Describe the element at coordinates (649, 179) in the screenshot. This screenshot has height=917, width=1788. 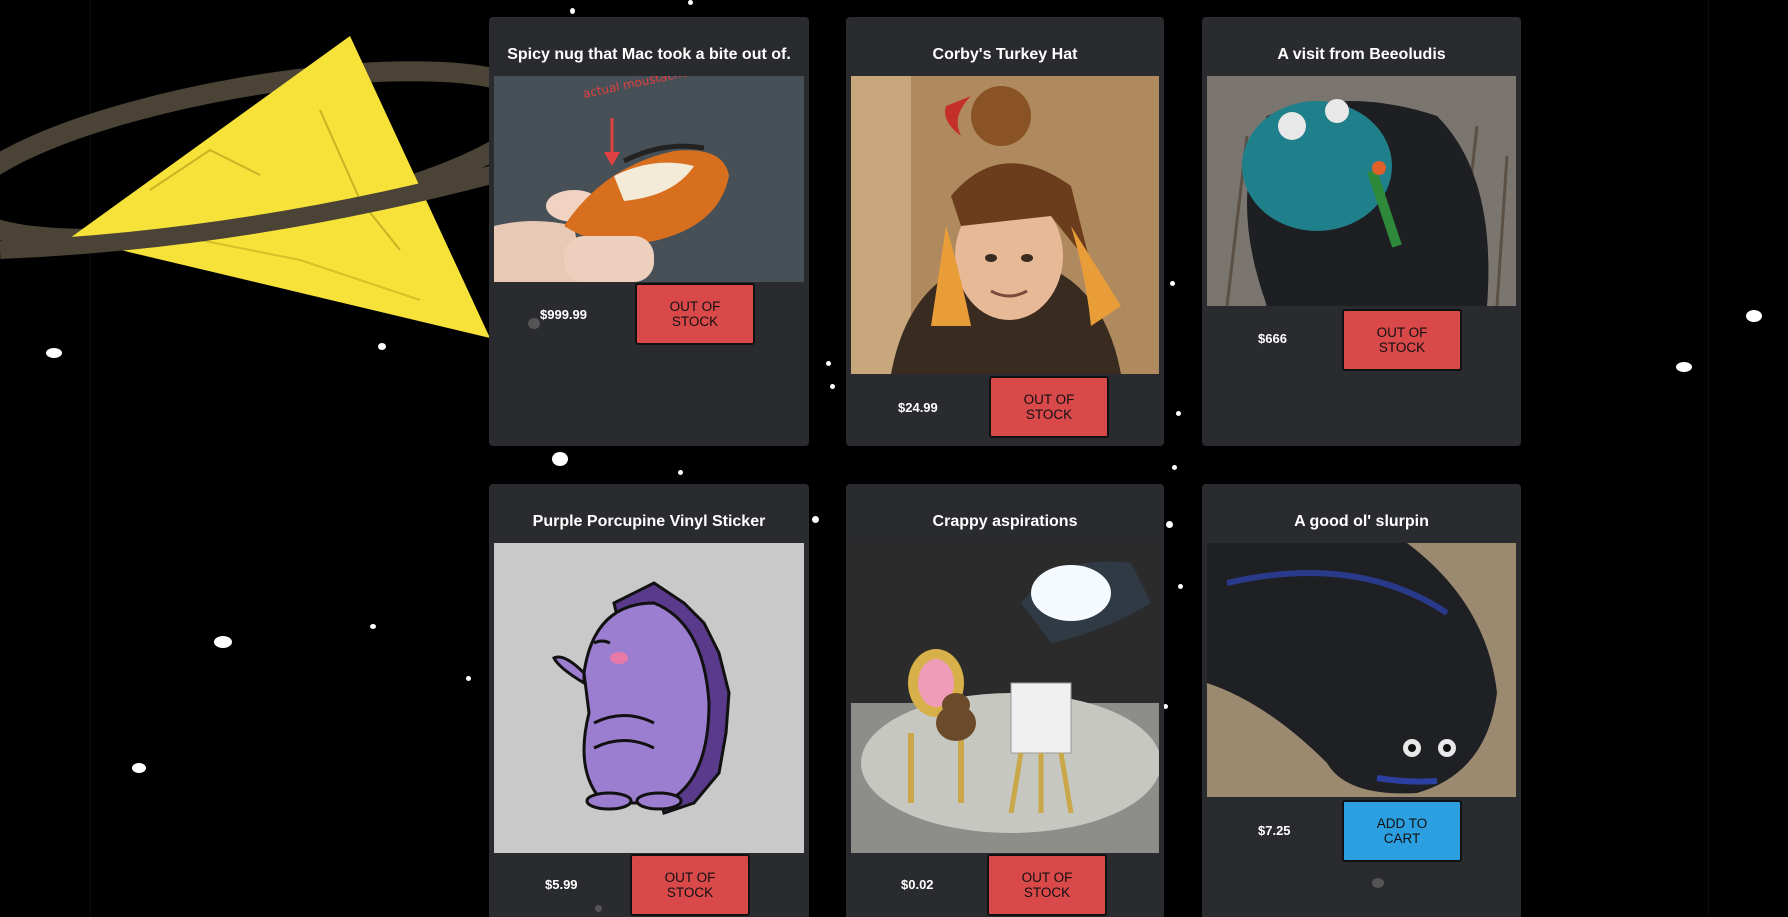
I see `product-image: actual moustache hair!` at that location.